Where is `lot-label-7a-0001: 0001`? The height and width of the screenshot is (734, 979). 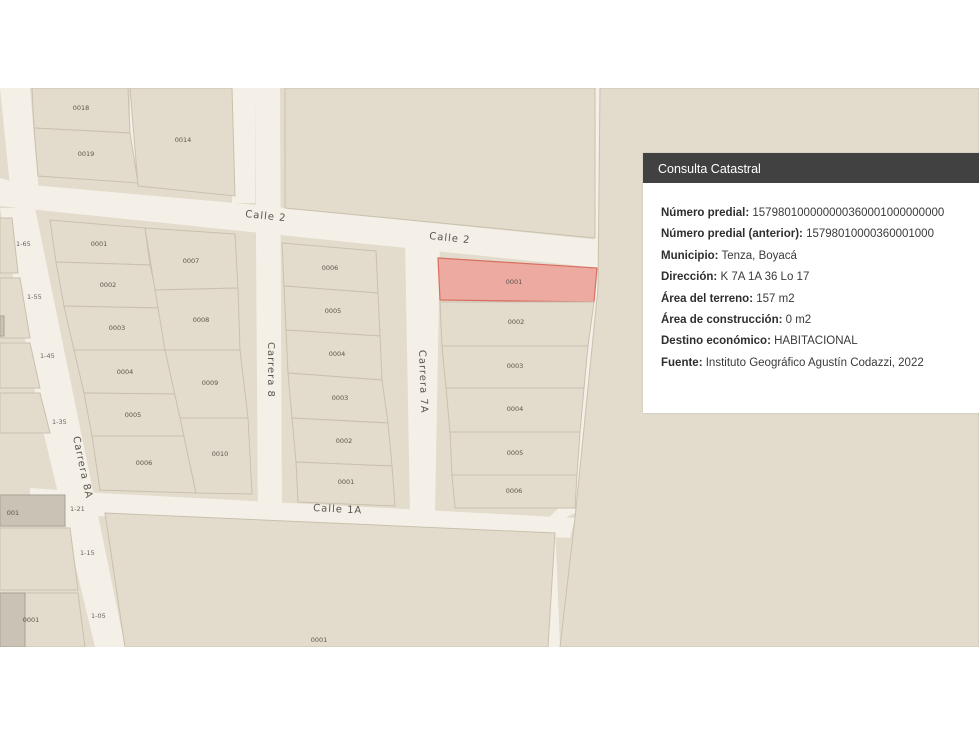
lot-label-7a-0001: 0001 is located at coordinates (514, 282).